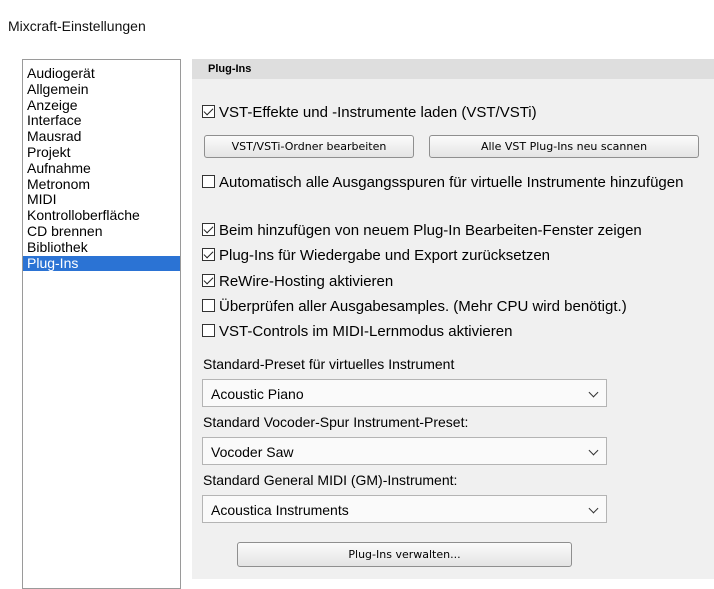  What do you see at coordinates (404, 393) in the screenshot?
I see `instrument-preset-select: Acoustic Piano` at bounding box center [404, 393].